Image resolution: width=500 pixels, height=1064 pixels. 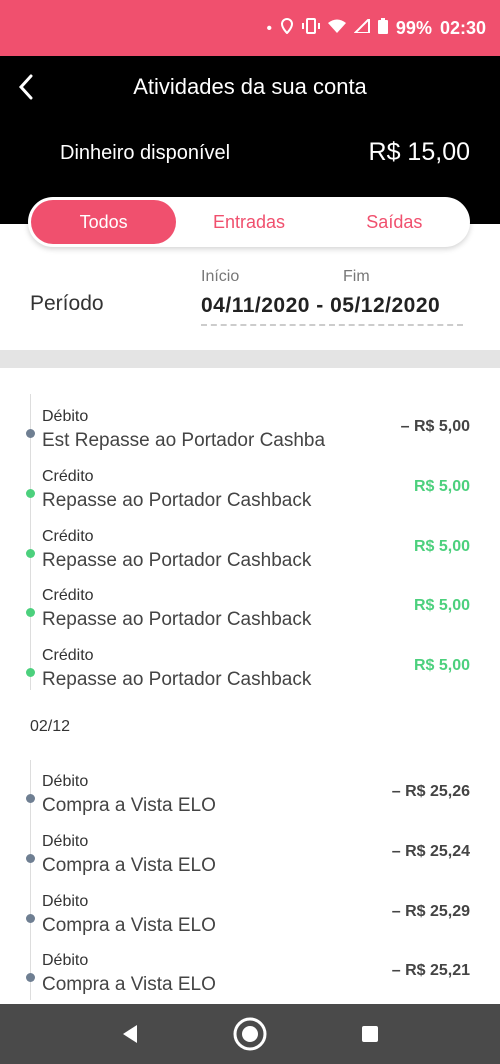 What do you see at coordinates (67, 303) in the screenshot?
I see `period-label: Período` at bounding box center [67, 303].